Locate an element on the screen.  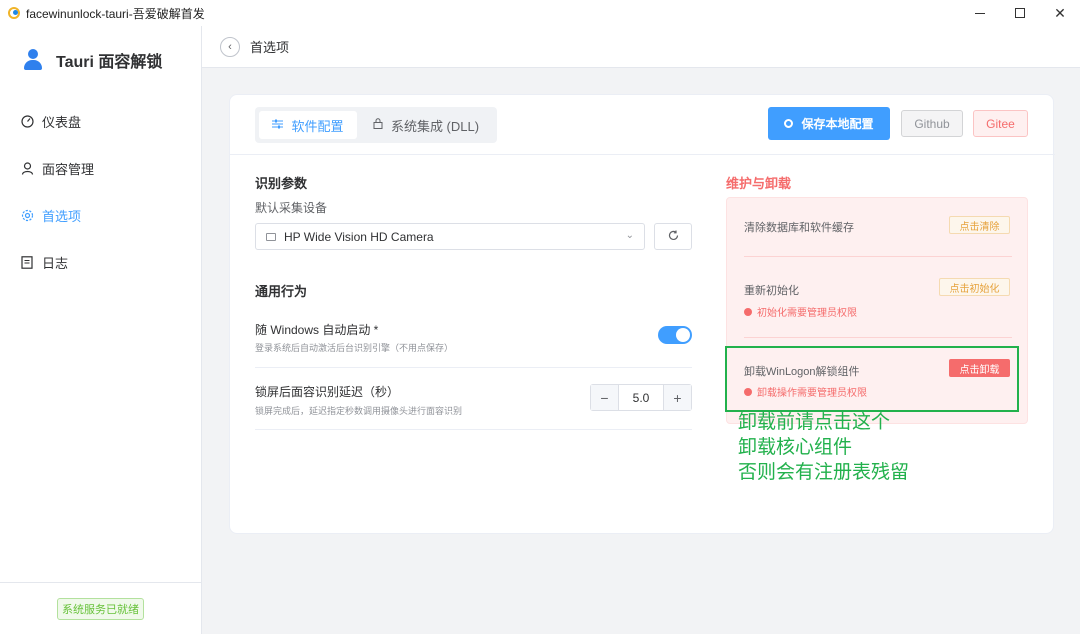
maintenance-title: 维护与卸载 is located at coordinates (759, 183).